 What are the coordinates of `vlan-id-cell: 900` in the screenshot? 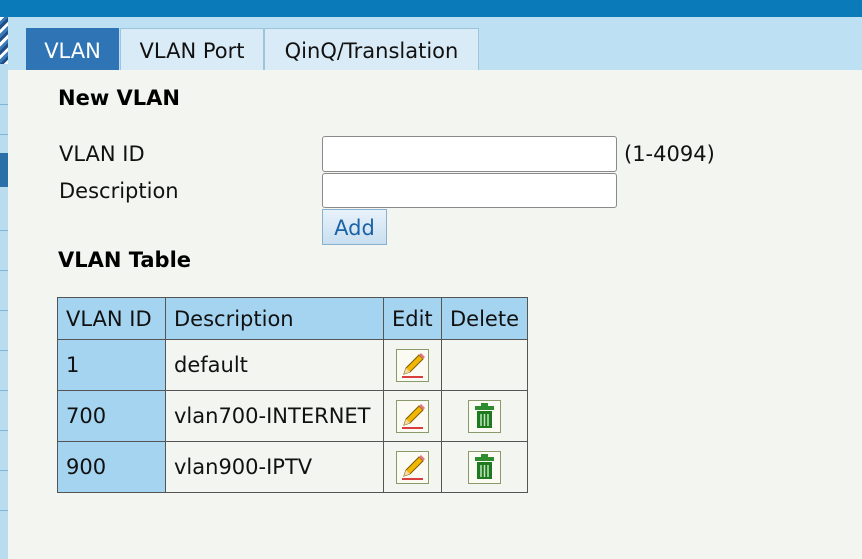 It's located at (111, 467).